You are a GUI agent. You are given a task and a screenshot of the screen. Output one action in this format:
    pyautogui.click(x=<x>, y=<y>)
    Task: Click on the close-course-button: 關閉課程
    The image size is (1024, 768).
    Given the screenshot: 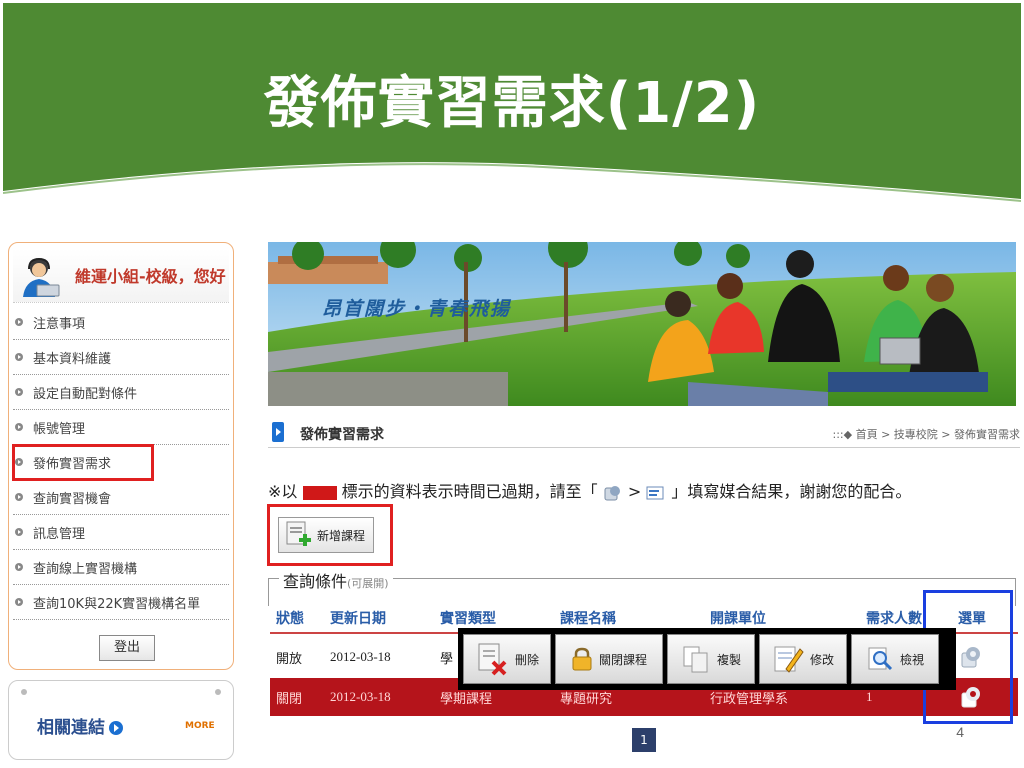 What is the action you would take?
    pyautogui.click(x=609, y=659)
    